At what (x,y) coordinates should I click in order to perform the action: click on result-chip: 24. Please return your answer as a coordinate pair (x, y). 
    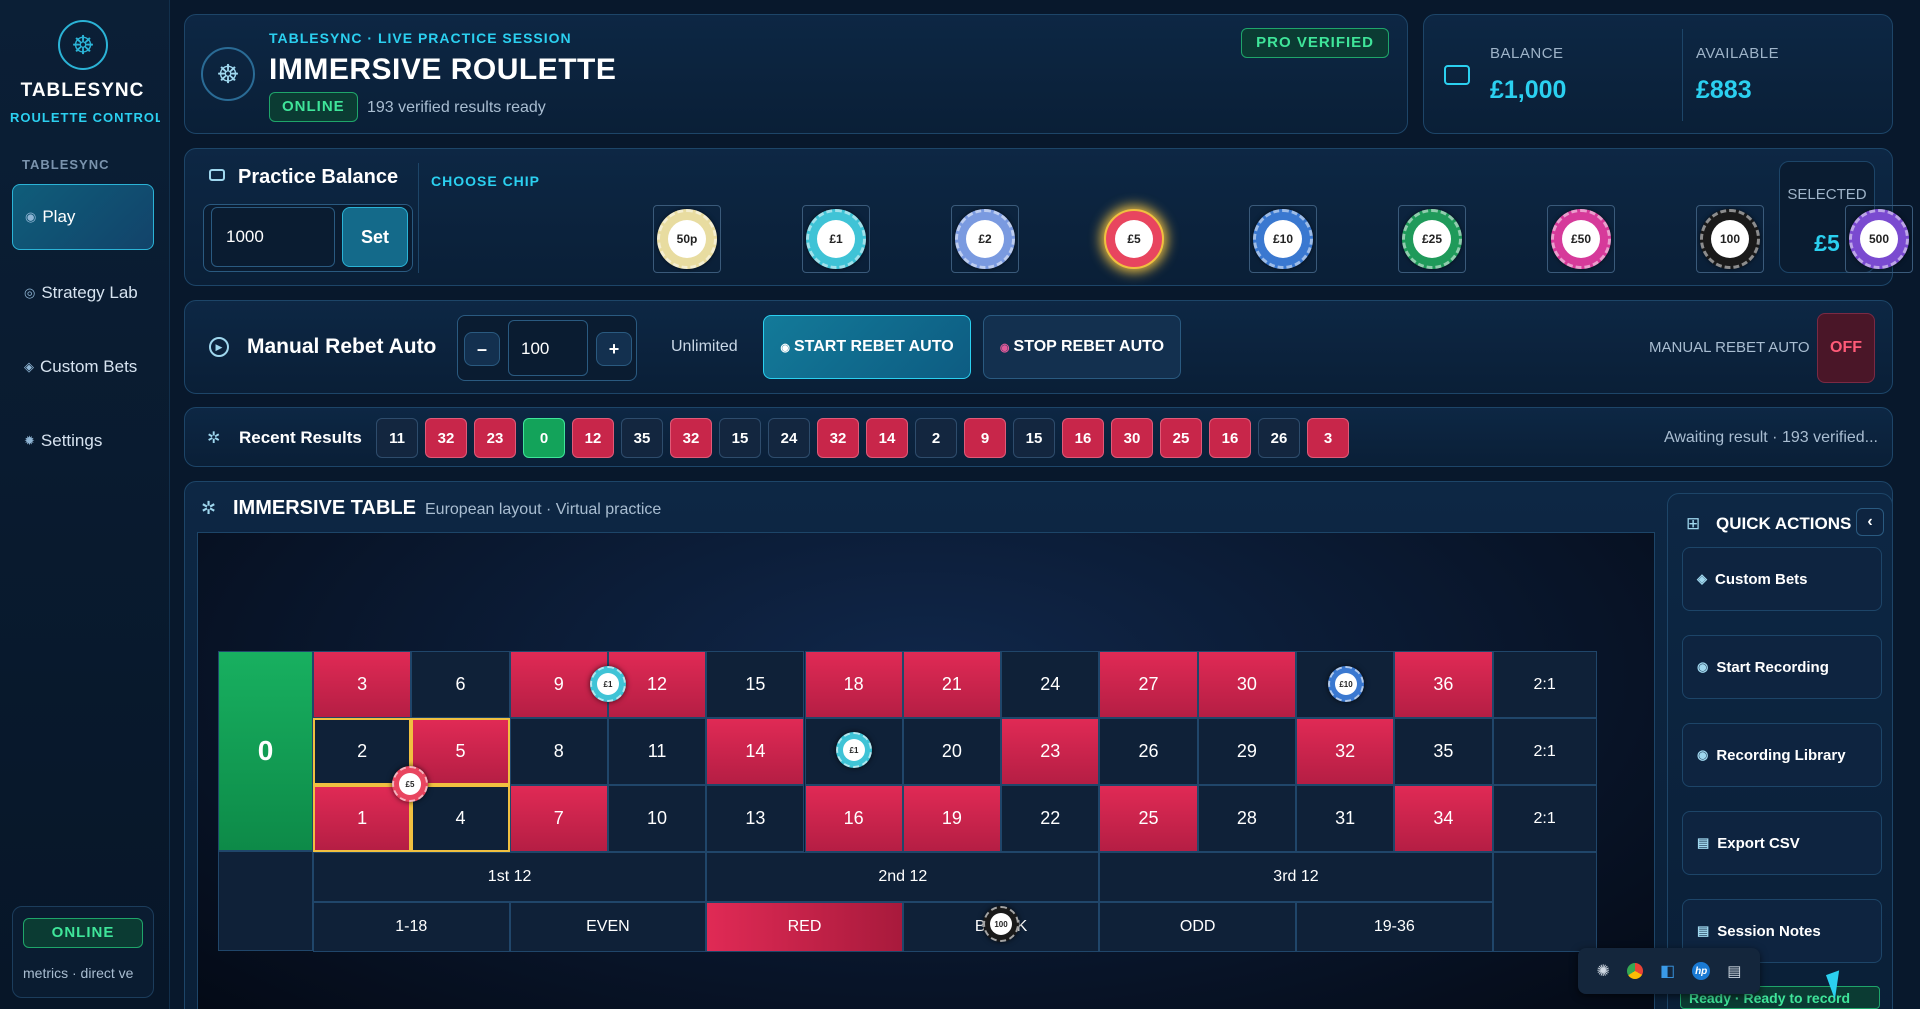
    Looking at the image, I should click on (789, 438).